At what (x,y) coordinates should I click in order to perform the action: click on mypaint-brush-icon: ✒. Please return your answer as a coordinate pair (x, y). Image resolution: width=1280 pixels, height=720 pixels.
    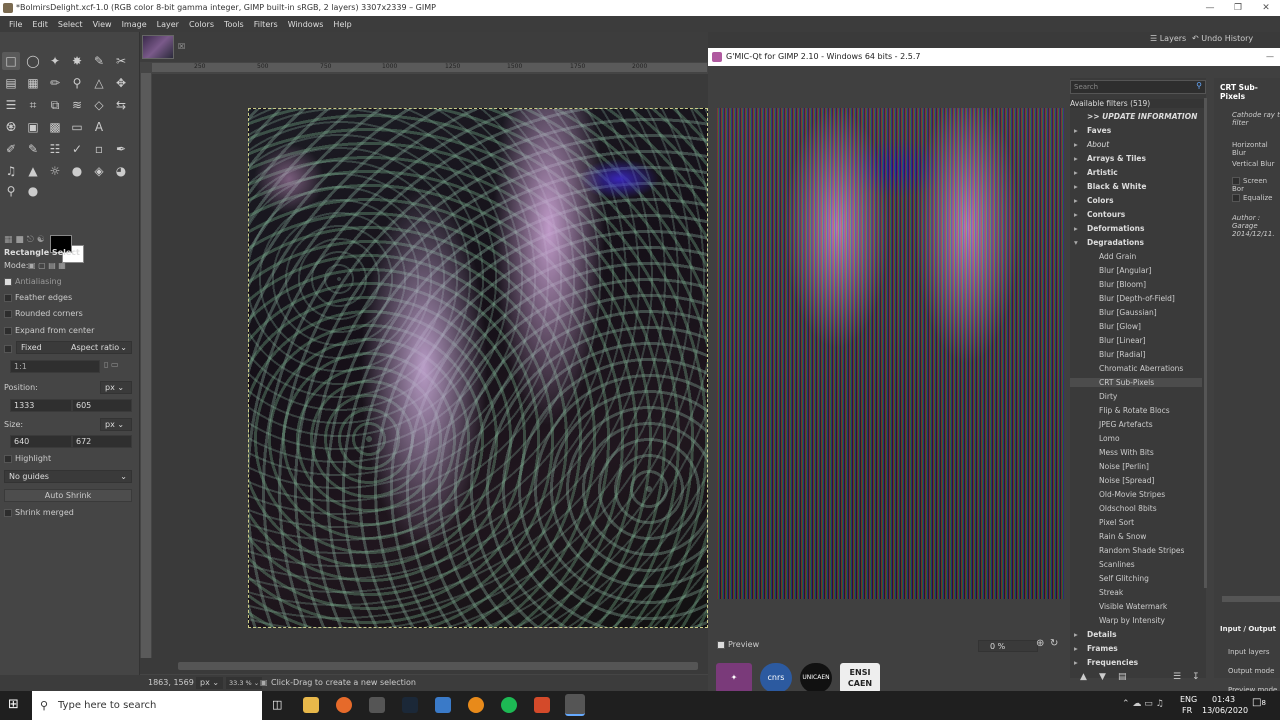
    Looking at the image, I should click on (121, 149).